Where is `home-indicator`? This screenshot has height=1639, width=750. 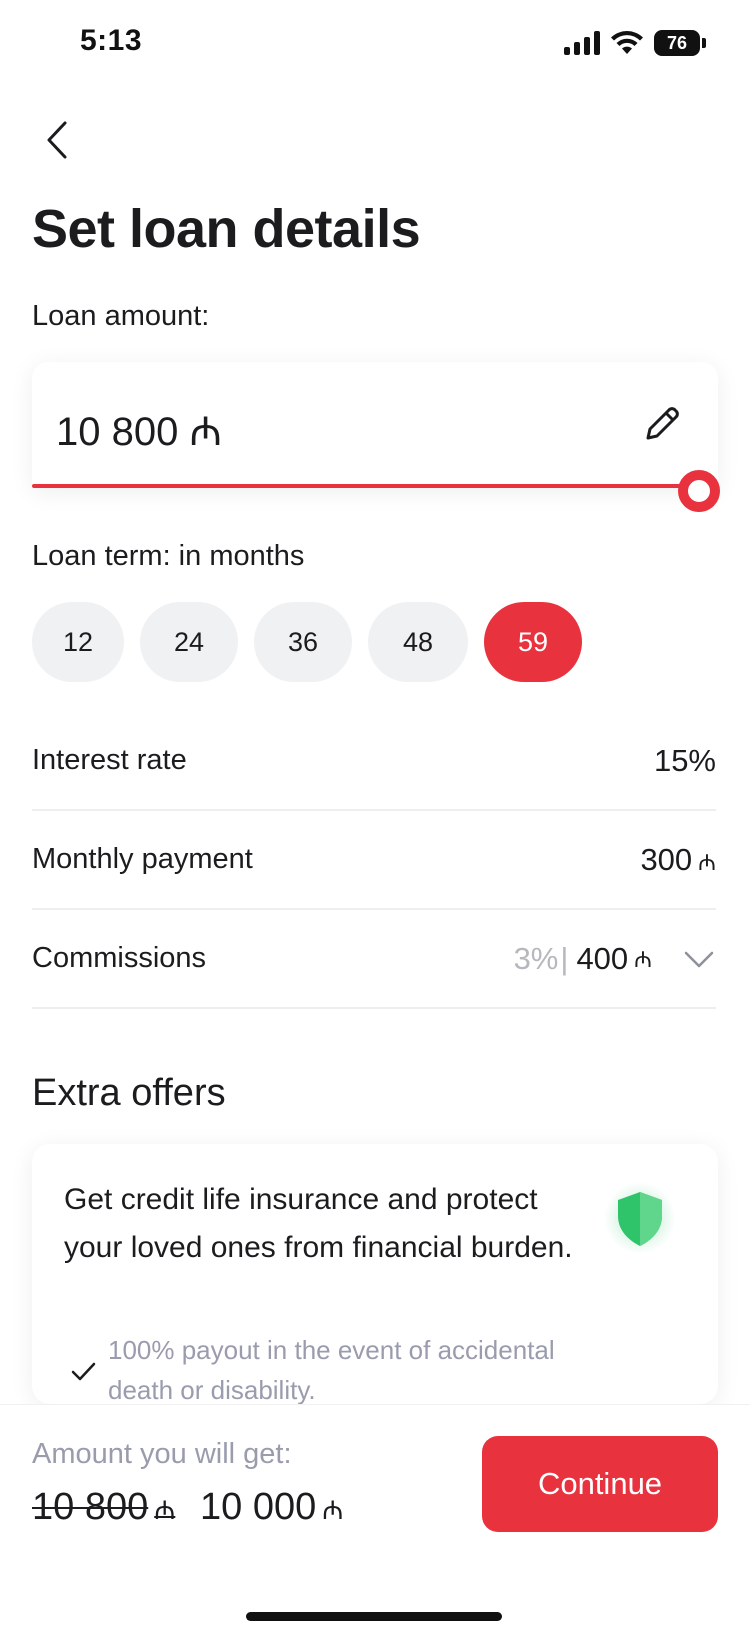 home-indicator is located at coordinates (374, 1616).